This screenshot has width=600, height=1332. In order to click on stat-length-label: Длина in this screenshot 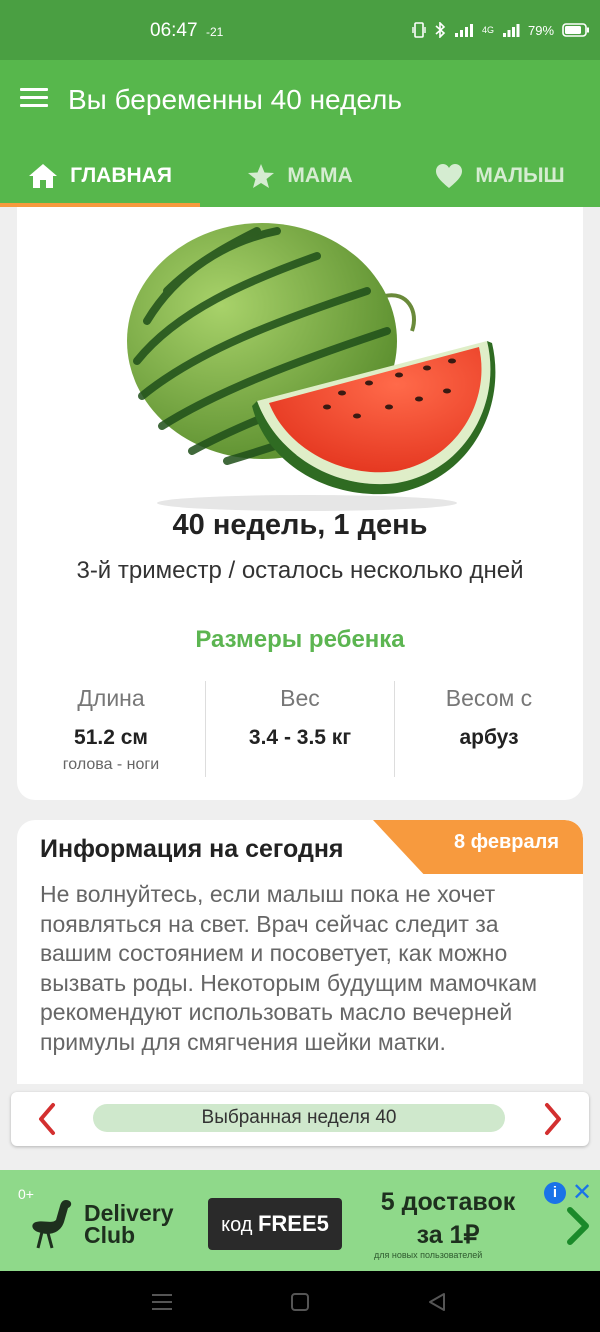, I will do `click(111, 698)`.